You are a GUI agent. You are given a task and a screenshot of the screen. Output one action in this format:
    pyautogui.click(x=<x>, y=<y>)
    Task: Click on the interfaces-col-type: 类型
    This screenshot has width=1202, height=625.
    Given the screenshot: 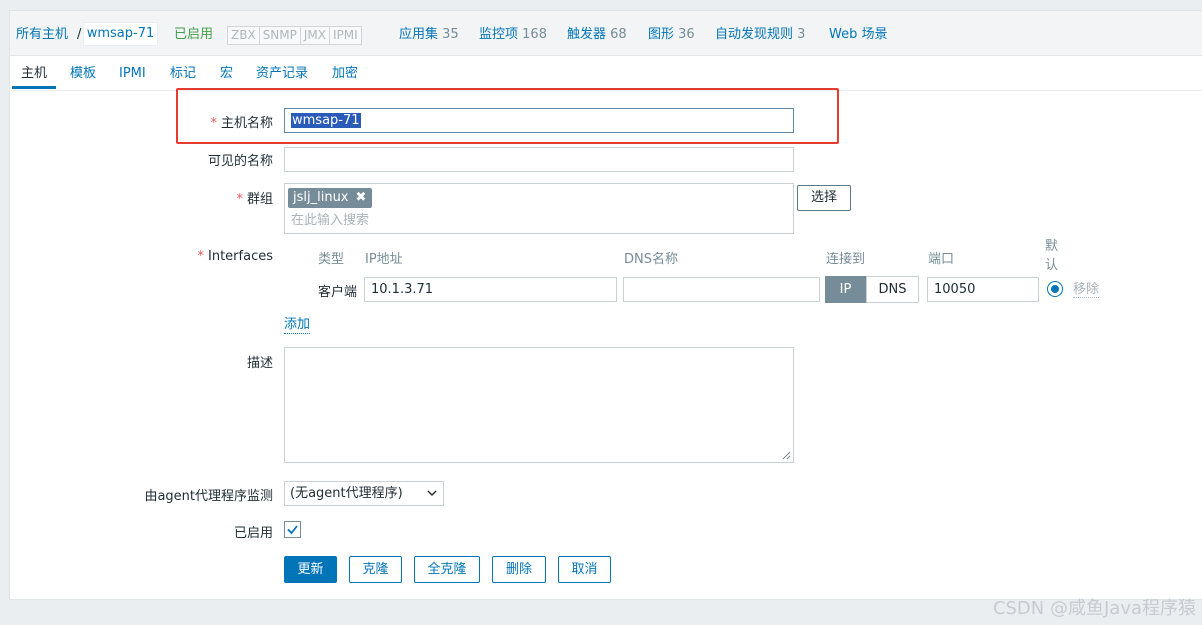 What is the action you would take?
    pyautogui.click(x=331, y=259)
    